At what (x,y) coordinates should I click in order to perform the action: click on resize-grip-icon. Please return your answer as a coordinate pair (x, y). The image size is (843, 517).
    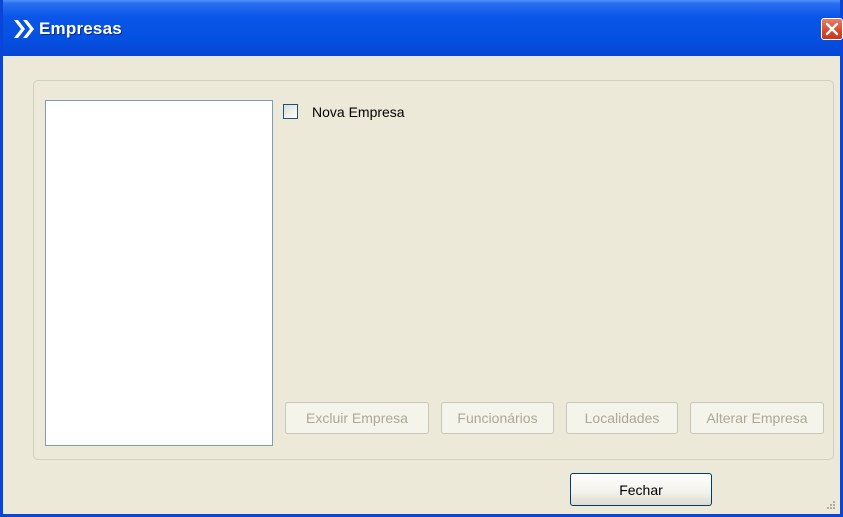
    Looking at the image, I should click on (831, 505).